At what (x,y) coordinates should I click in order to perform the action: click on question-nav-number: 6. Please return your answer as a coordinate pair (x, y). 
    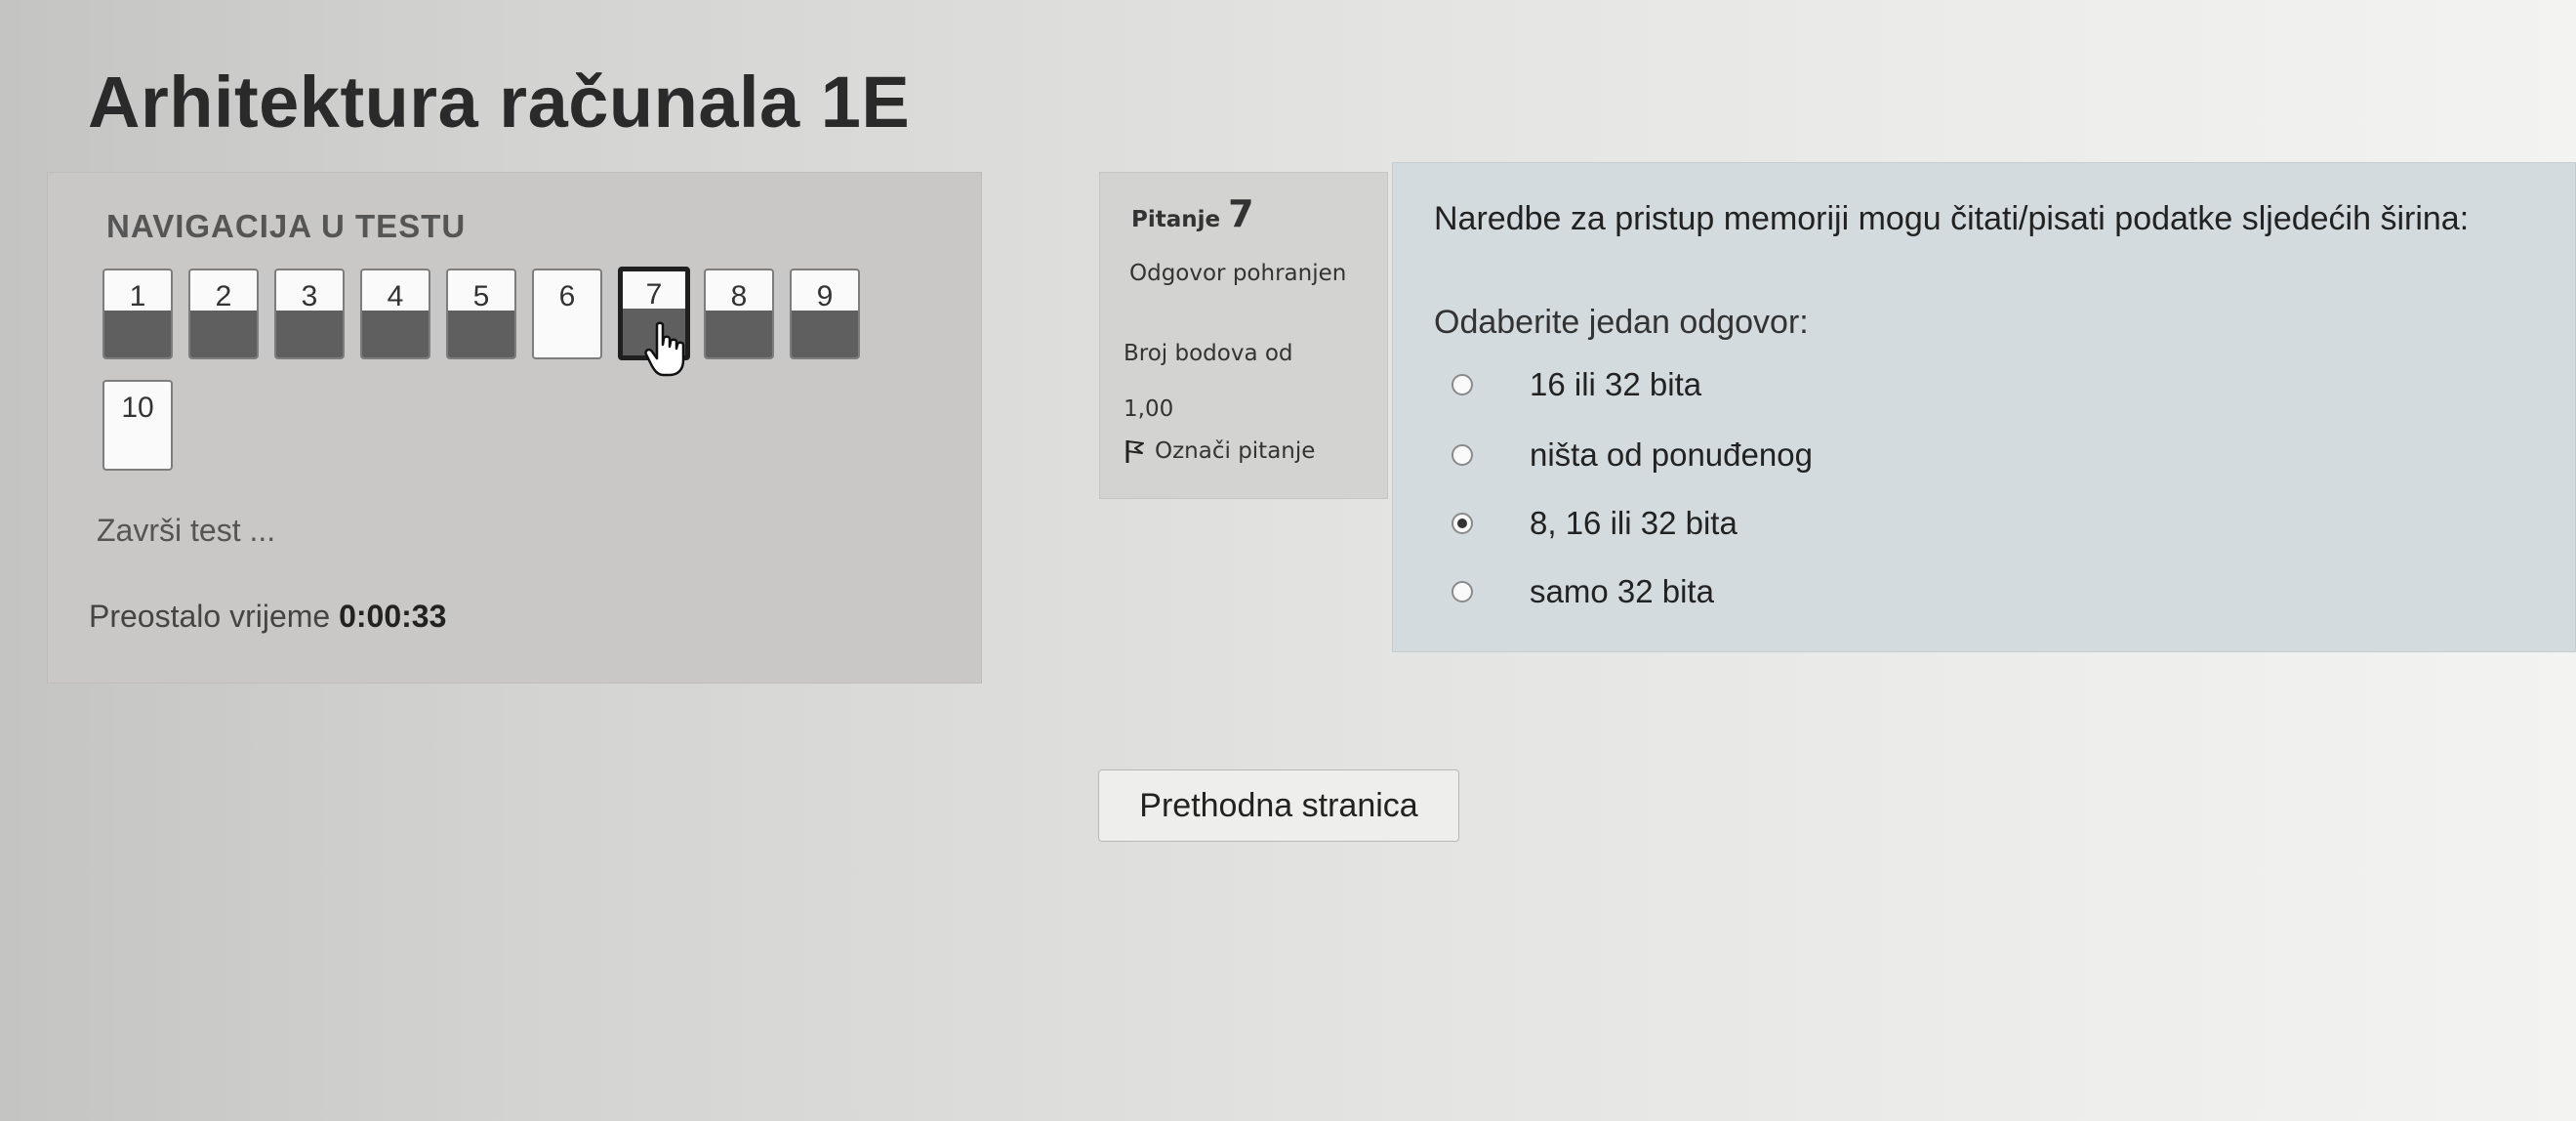
    Looking at the image, I should click on (567, 296).